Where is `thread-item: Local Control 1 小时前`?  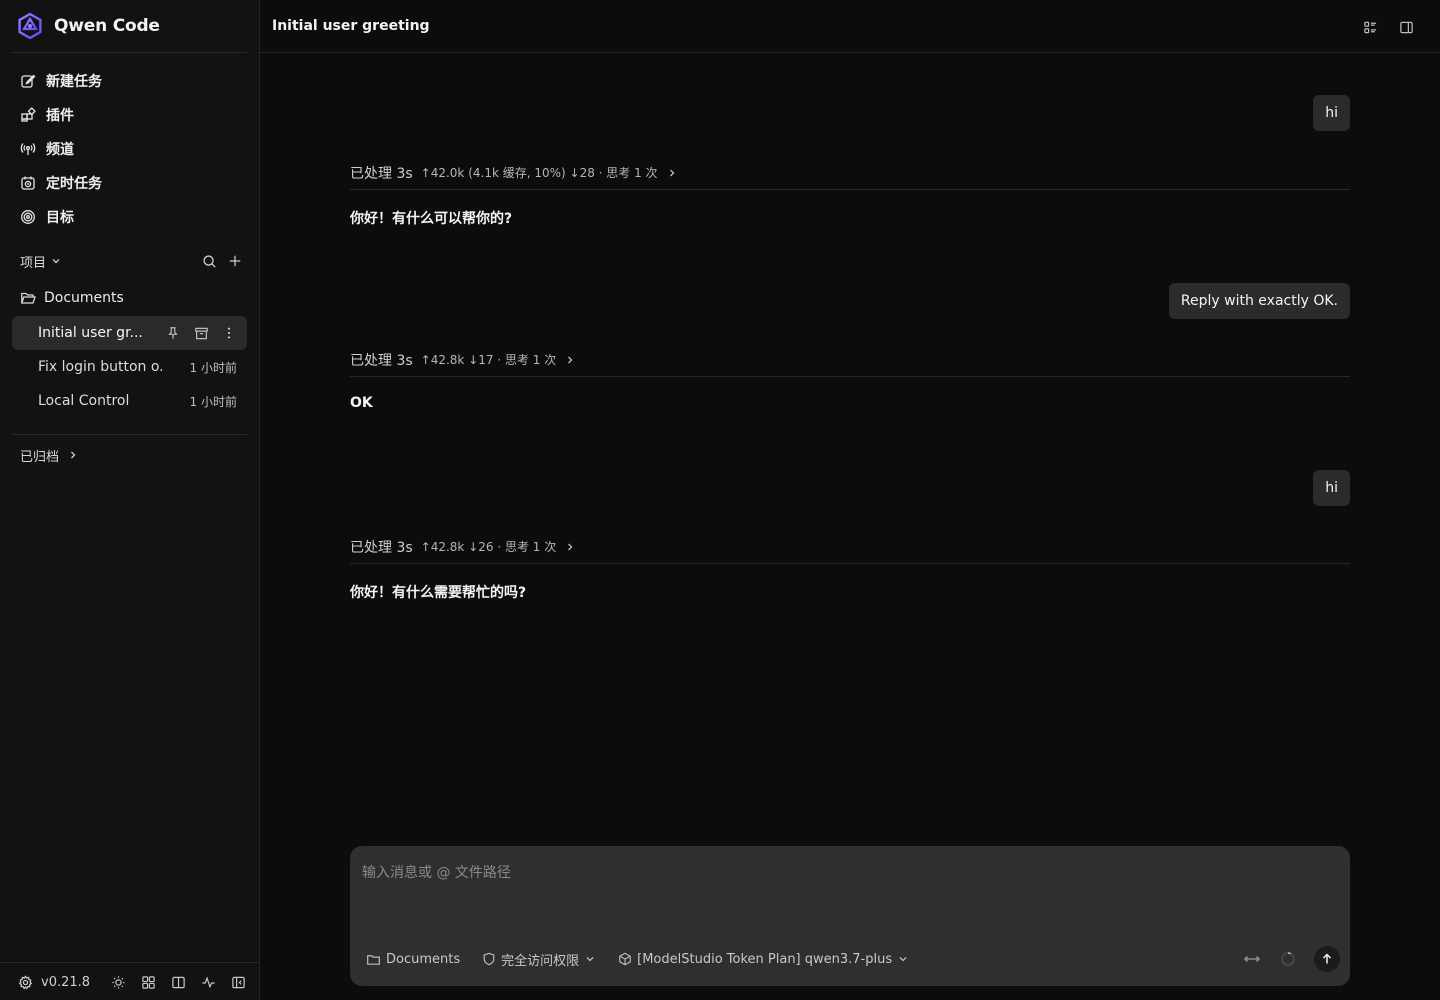 thread-item: Local Control 1 小时前 is located at coordinates (129, 401).